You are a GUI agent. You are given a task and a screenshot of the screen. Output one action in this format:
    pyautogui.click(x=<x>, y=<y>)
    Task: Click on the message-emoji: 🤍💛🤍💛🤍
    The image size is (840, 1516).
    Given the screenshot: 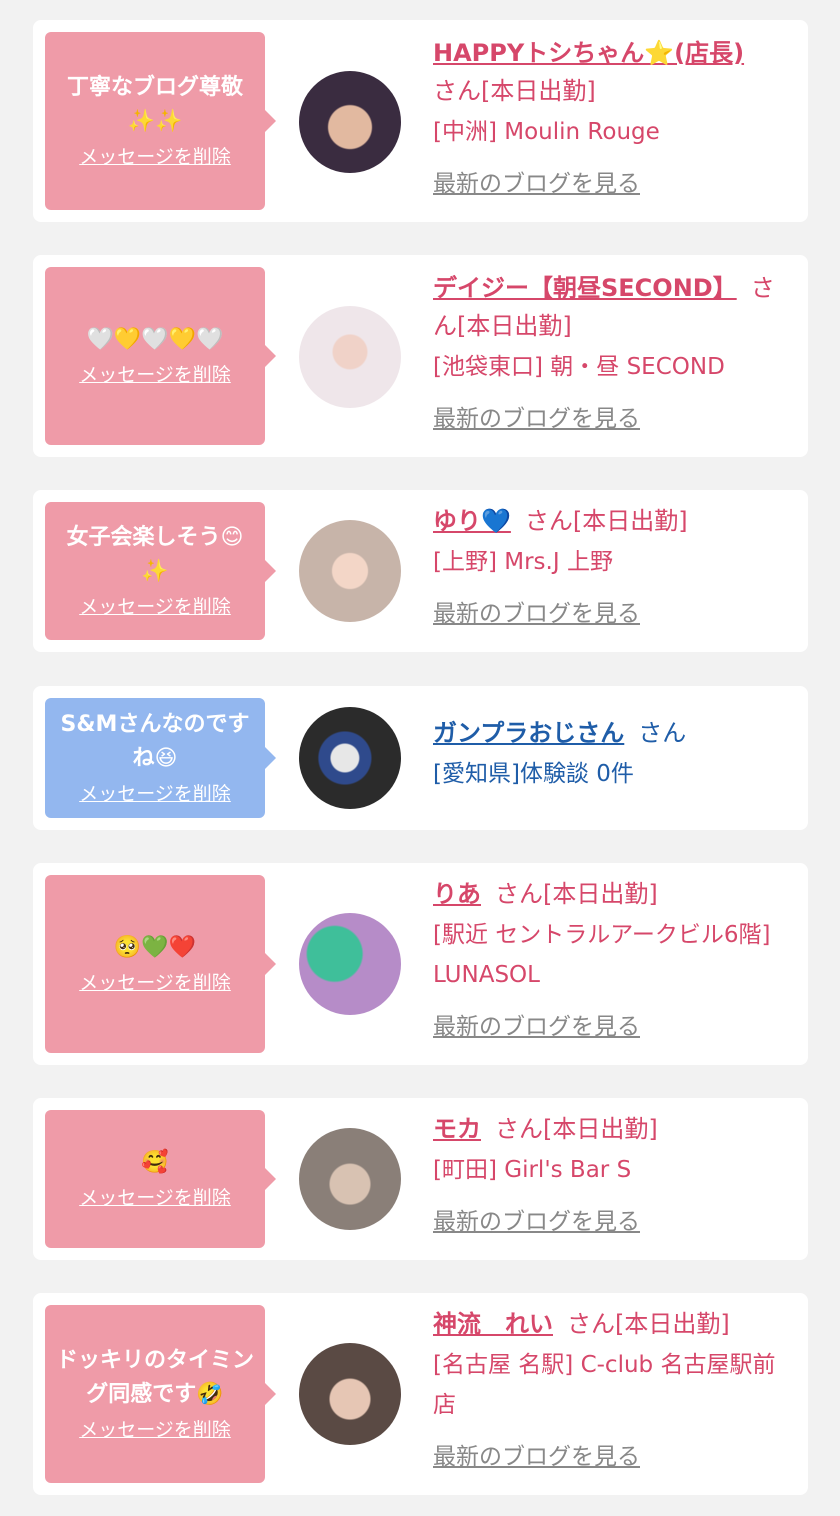 What is the action you would take?
    pyautogui.click(x=155, y=339)
    